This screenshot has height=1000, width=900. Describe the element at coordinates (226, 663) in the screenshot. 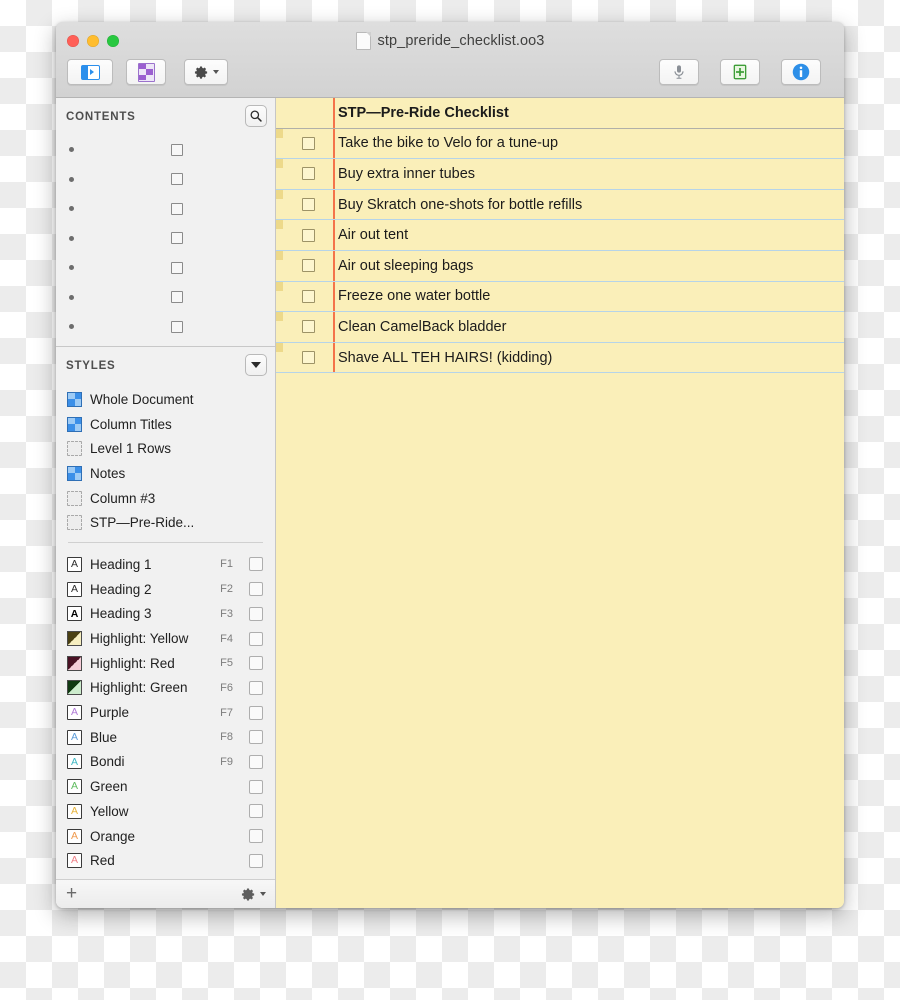

I see `style-shortcut: F5` at that location.